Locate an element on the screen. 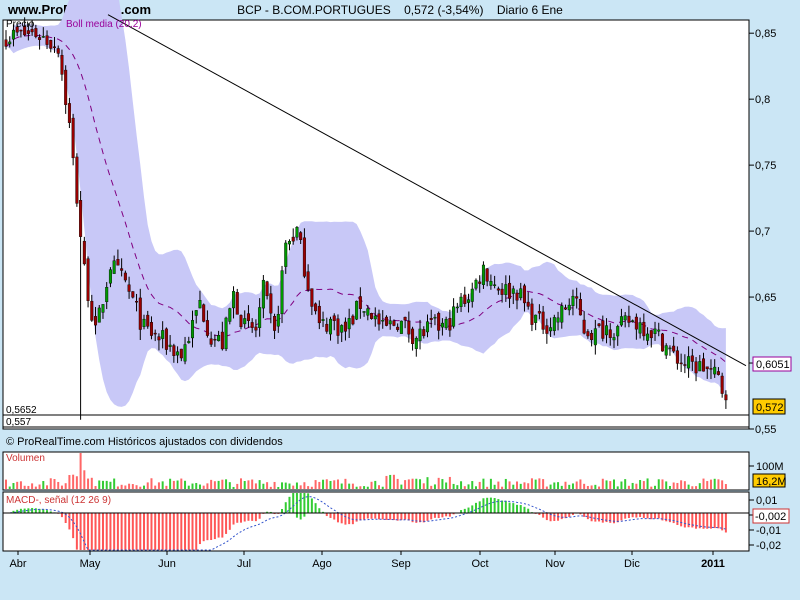 This screenshot has width=800, height=600. x-tick-label: Dic is located at coordinates (632, 564).